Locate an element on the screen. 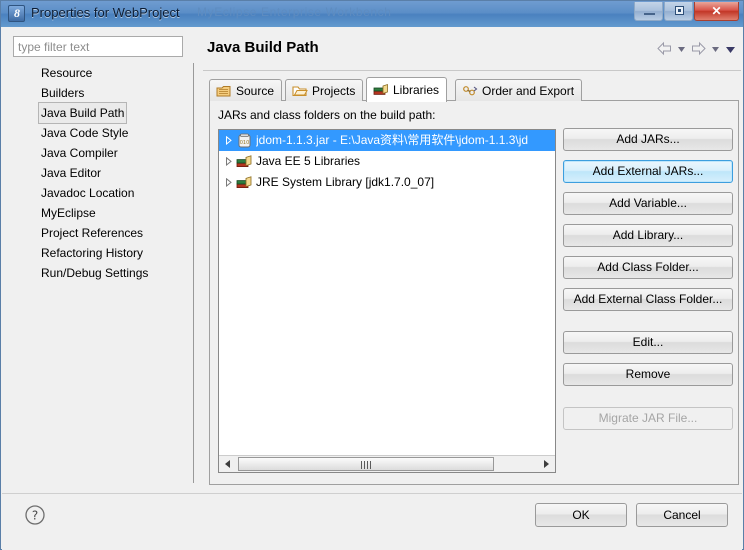  navigation-bar is located at coordinates (695, 48).